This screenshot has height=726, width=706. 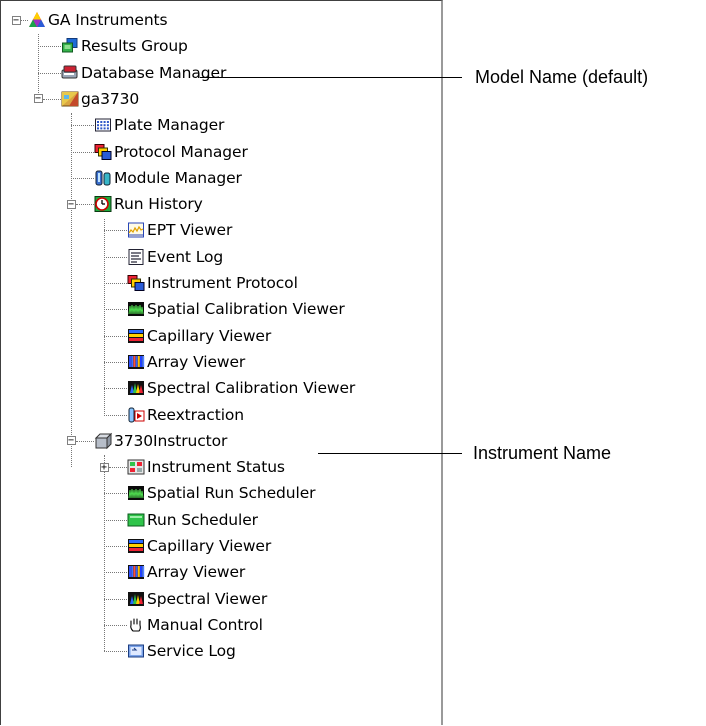 I want to click on tree-node-module-manager: Module Manager, so click(x=168, y=178).